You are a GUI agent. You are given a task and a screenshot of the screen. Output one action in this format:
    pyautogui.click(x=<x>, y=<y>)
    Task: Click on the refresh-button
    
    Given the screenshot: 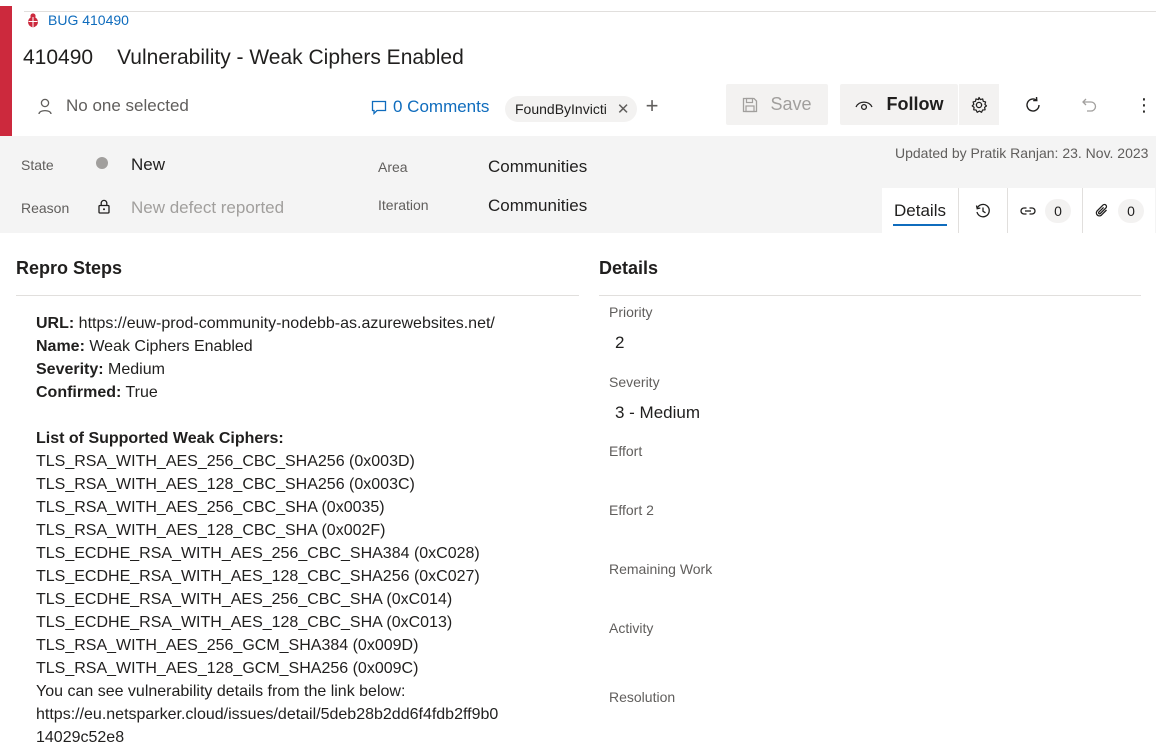 What is the action you would take?
    pyautogui.click(x=1033, y=105)
    